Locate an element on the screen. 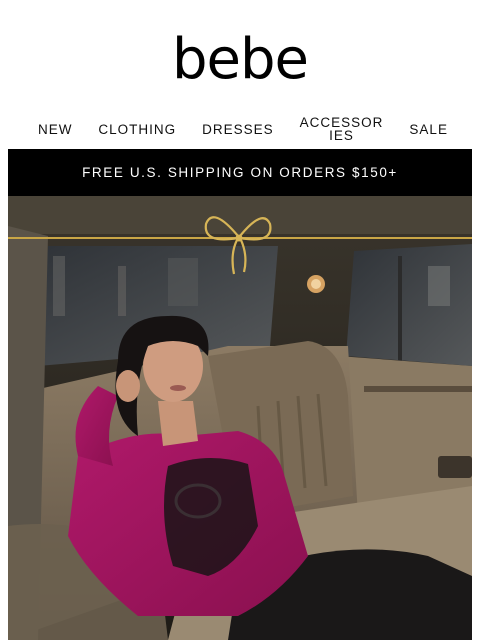 The width and height of the screenshot is (480, 640). main-nav: NEW CLOTHING DRESSES ACCESSORIES SALE is located at coordinates (243, 129).